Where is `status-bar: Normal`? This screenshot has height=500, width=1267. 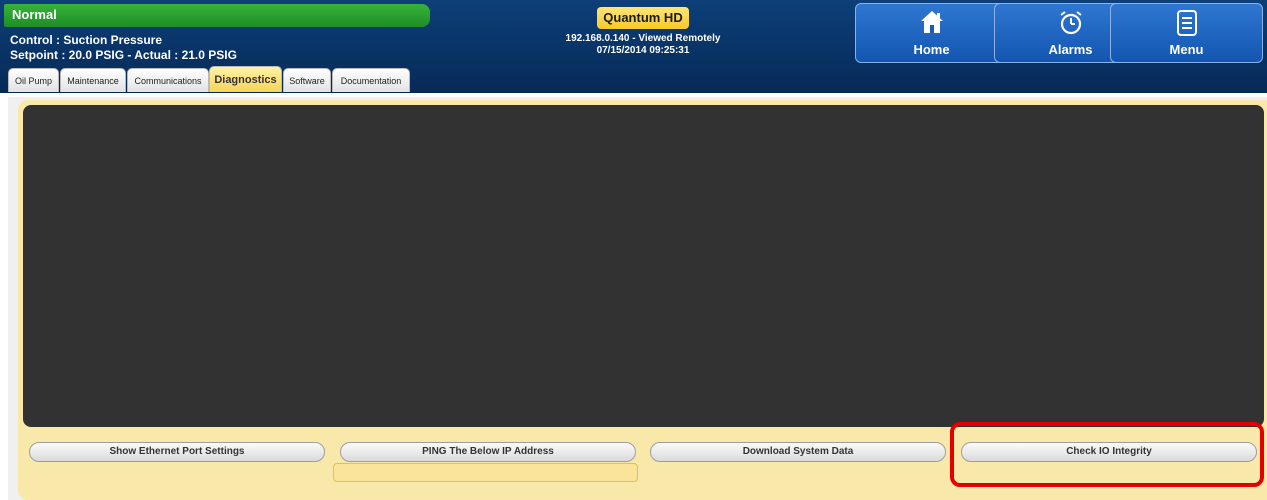
status-bar: Normal is located at coordinates (217, 15).